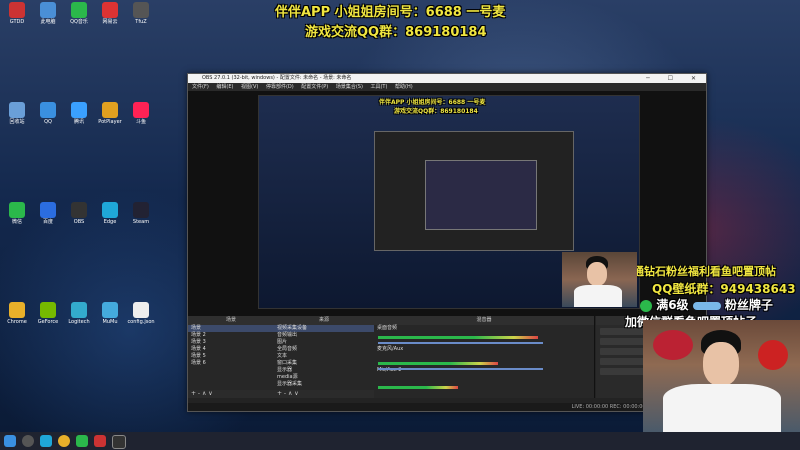 This screenshot has width=800, height=450. What do you see at coordinates (79, 22) in the screenshot?
I see `desktop-icon-label: QQ音乐` at bounding box center [79, 22].